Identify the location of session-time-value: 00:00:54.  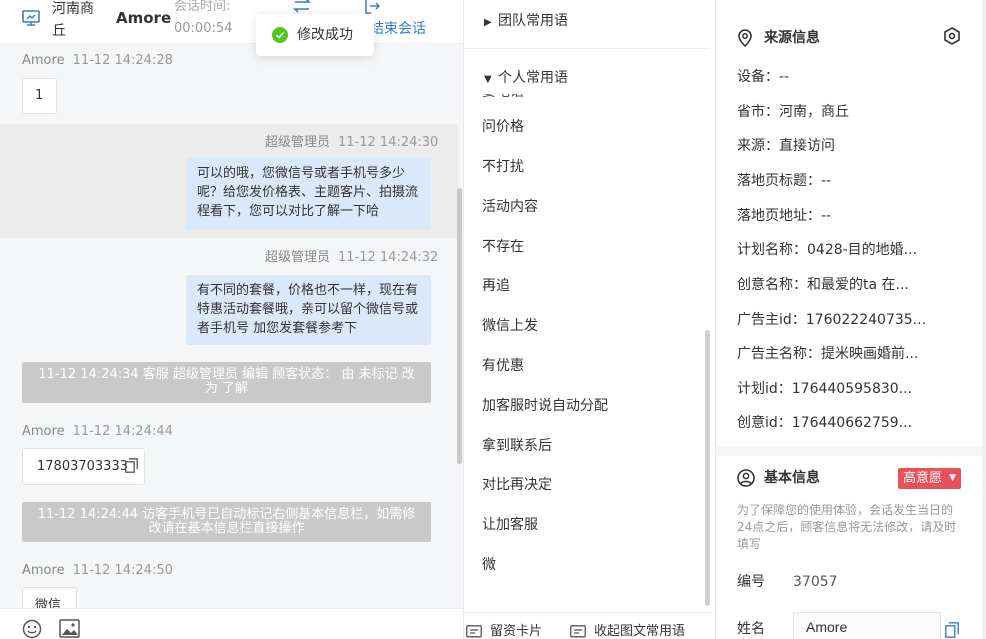
(203, 28).